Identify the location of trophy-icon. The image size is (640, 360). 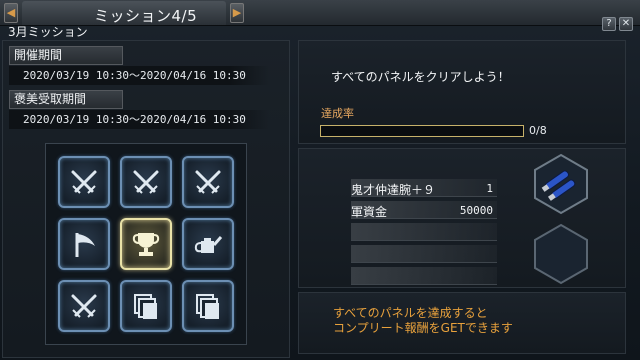
(146, 244).